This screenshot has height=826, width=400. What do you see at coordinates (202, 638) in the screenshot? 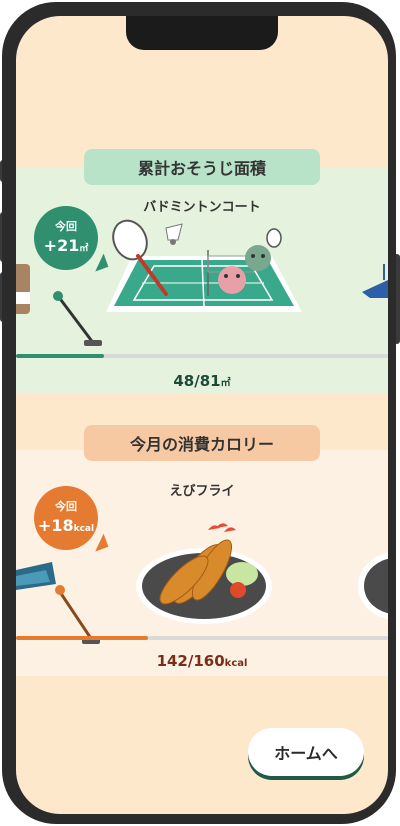
I see `calorie-progress-track` at bounding box center [202, 638].